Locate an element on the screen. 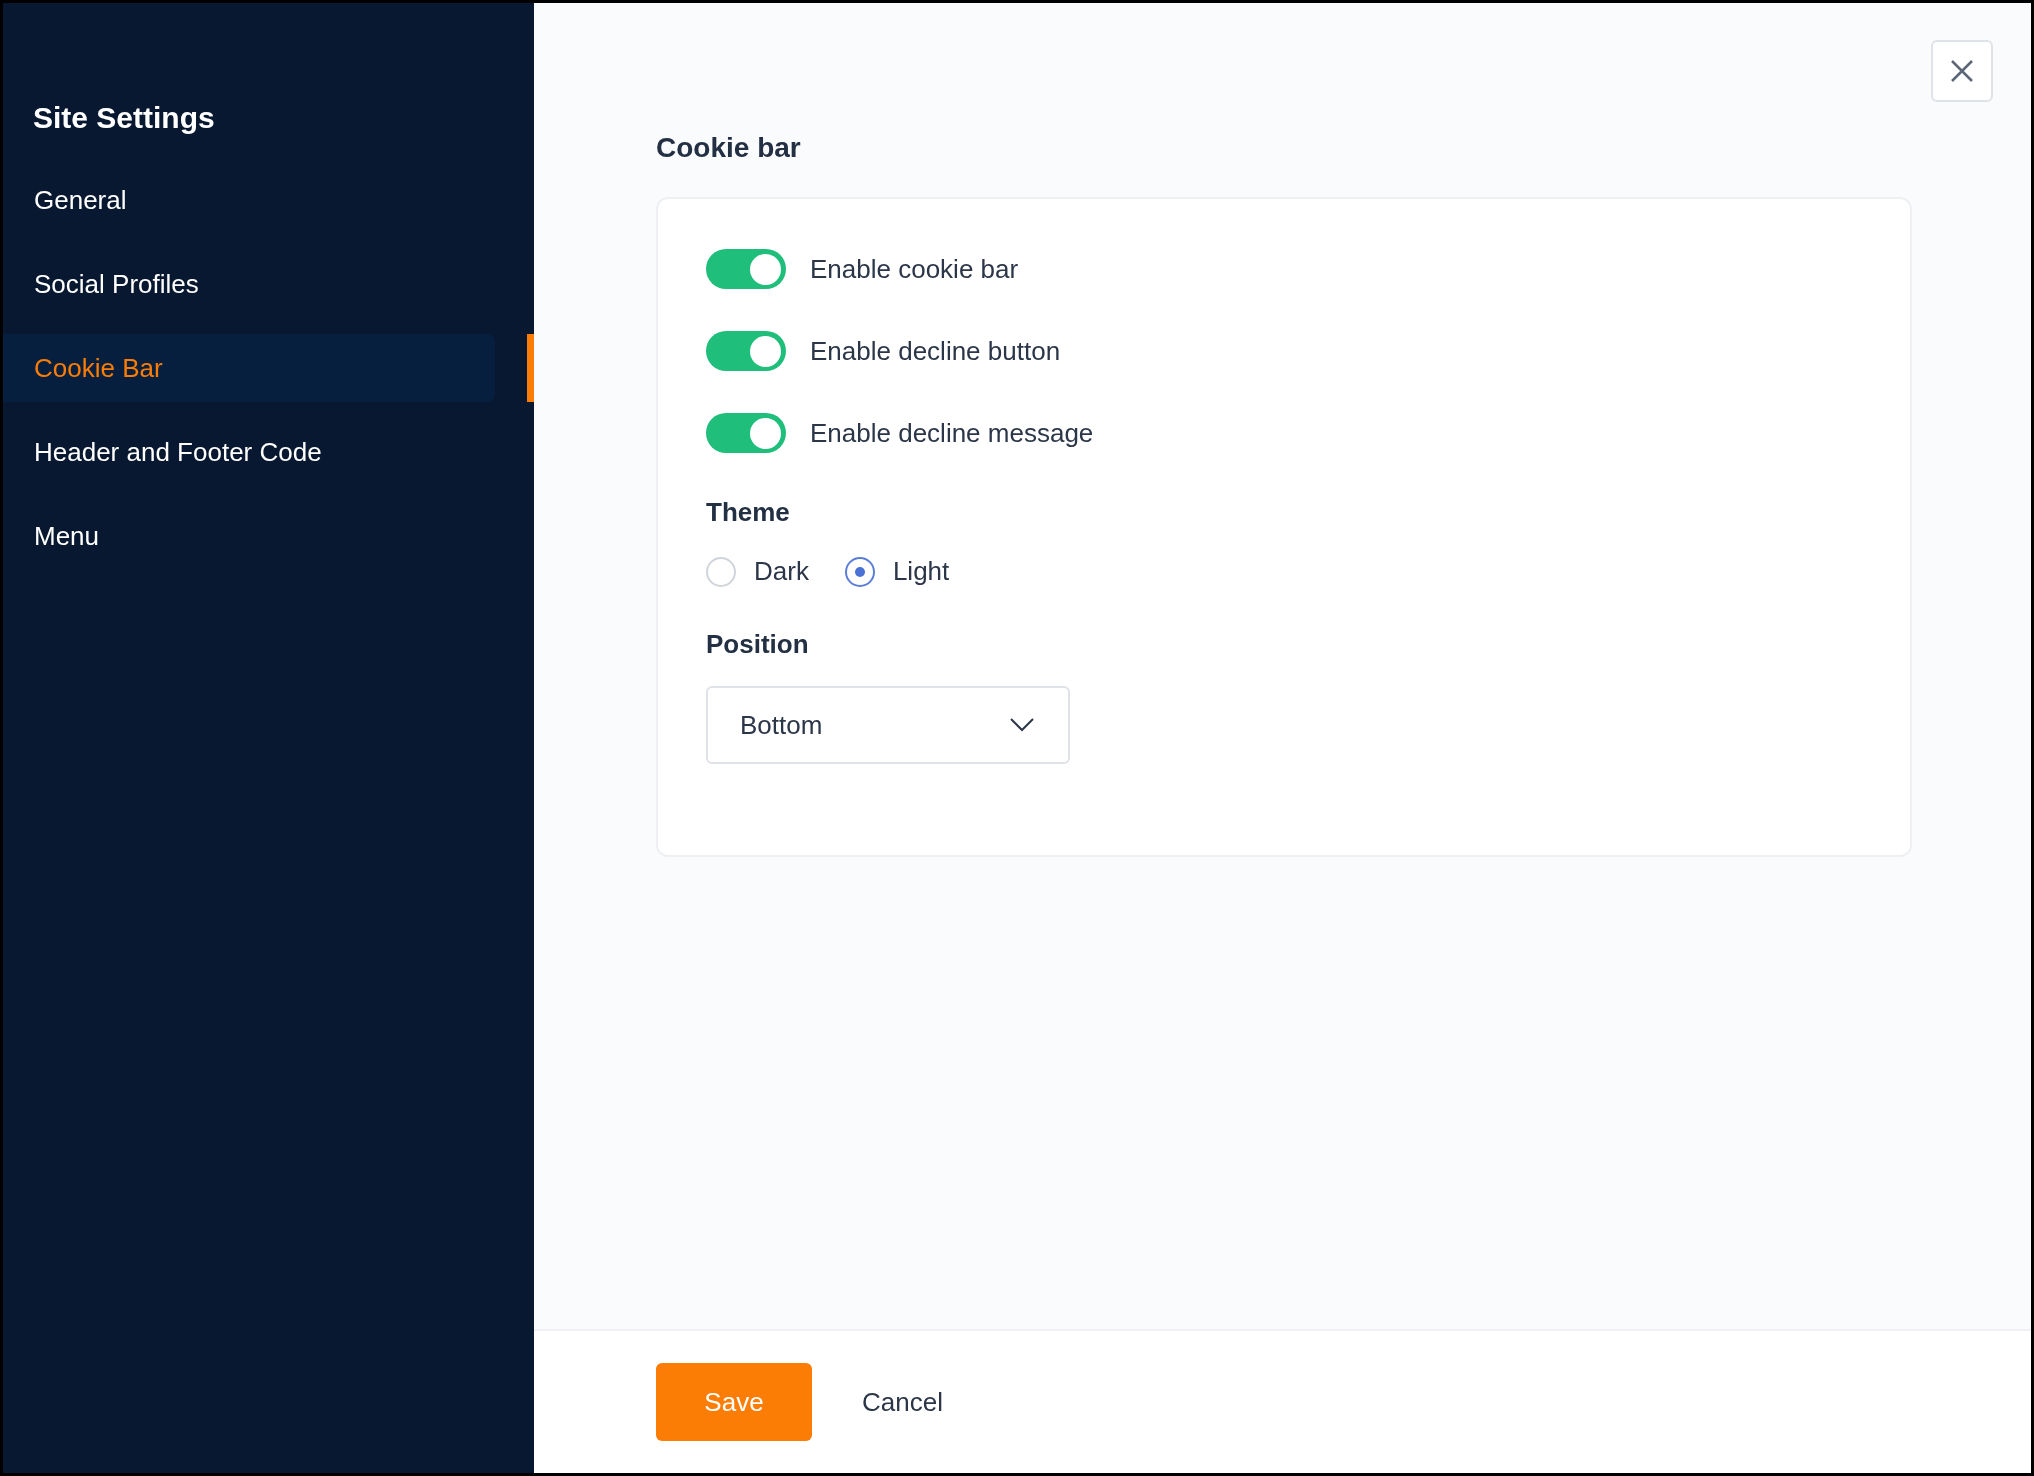 This screenshot has height=1476, width=2034. sidebar-item: Header and Footer Code is located at coordinates (249, 452).